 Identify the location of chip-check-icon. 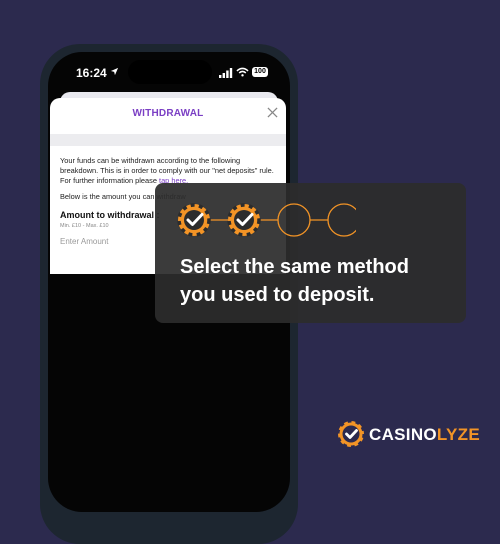
(351, 434).